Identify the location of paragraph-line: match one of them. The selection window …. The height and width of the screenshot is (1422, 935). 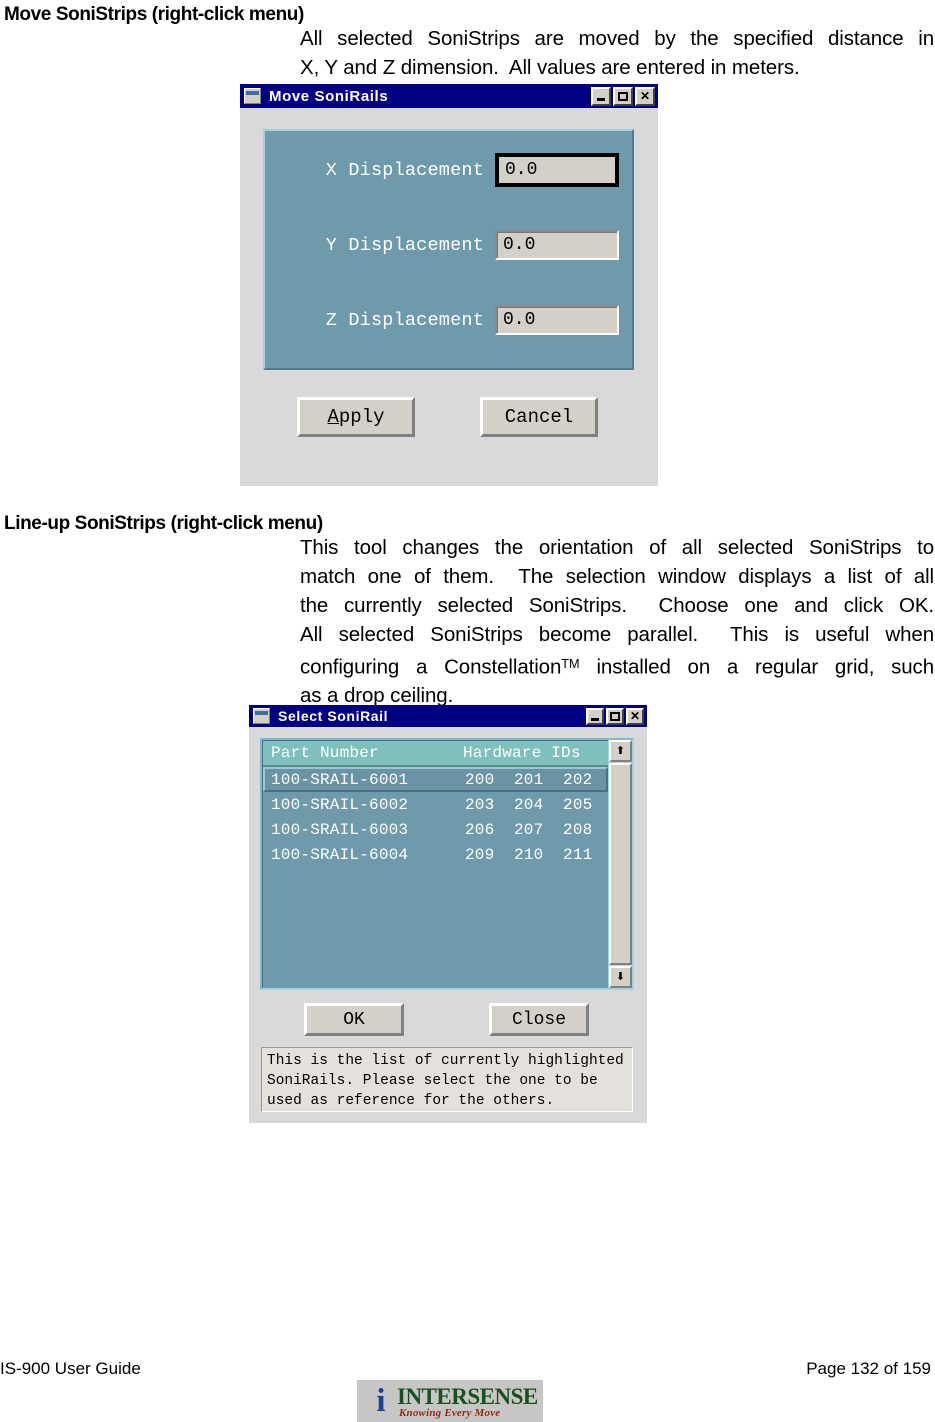
(617, 576).